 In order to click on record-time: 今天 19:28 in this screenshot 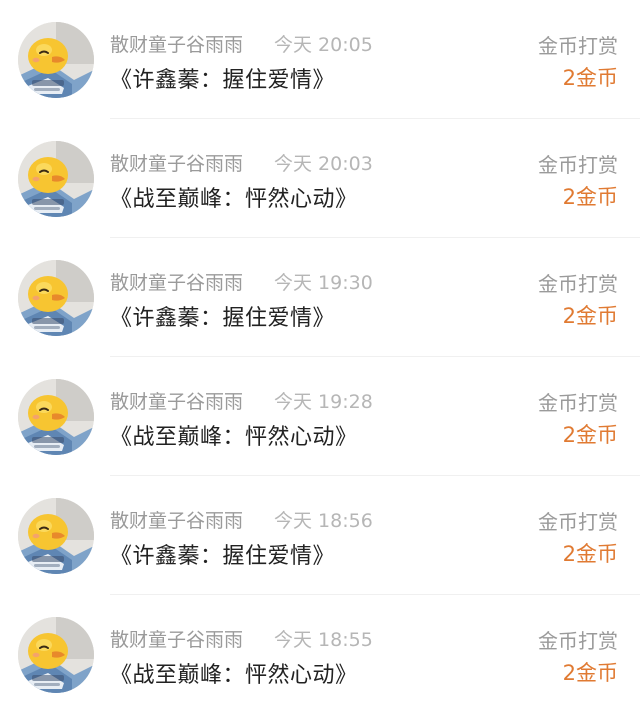, I will do `click(323, 402)`.